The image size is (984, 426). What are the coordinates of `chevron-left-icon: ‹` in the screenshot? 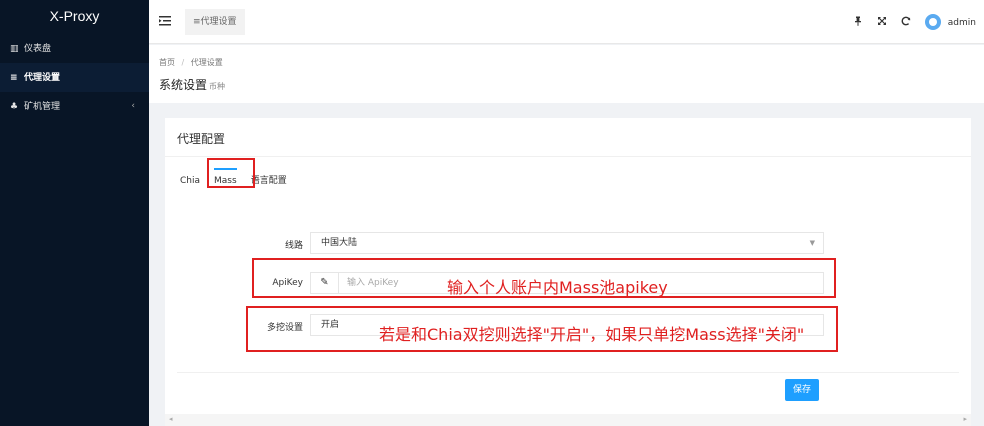 It's located at (133, 106).